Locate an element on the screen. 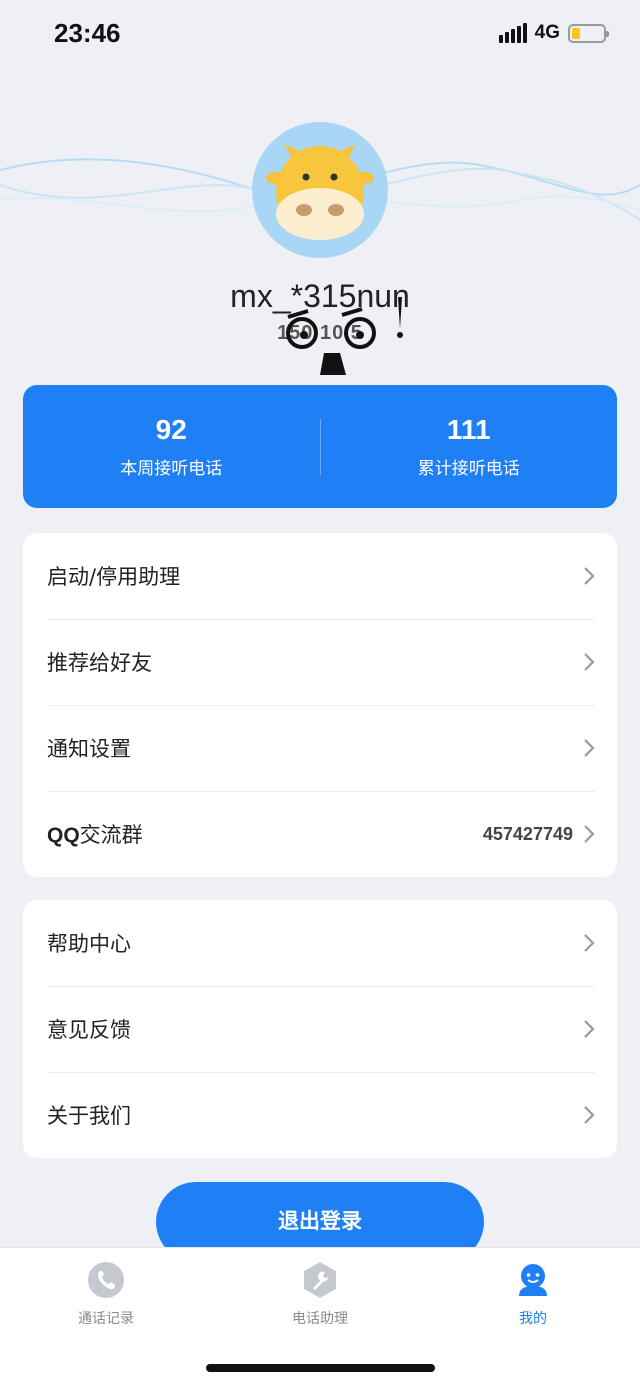  qq-group-number: 457427749 is located at coordinates (527, 833).